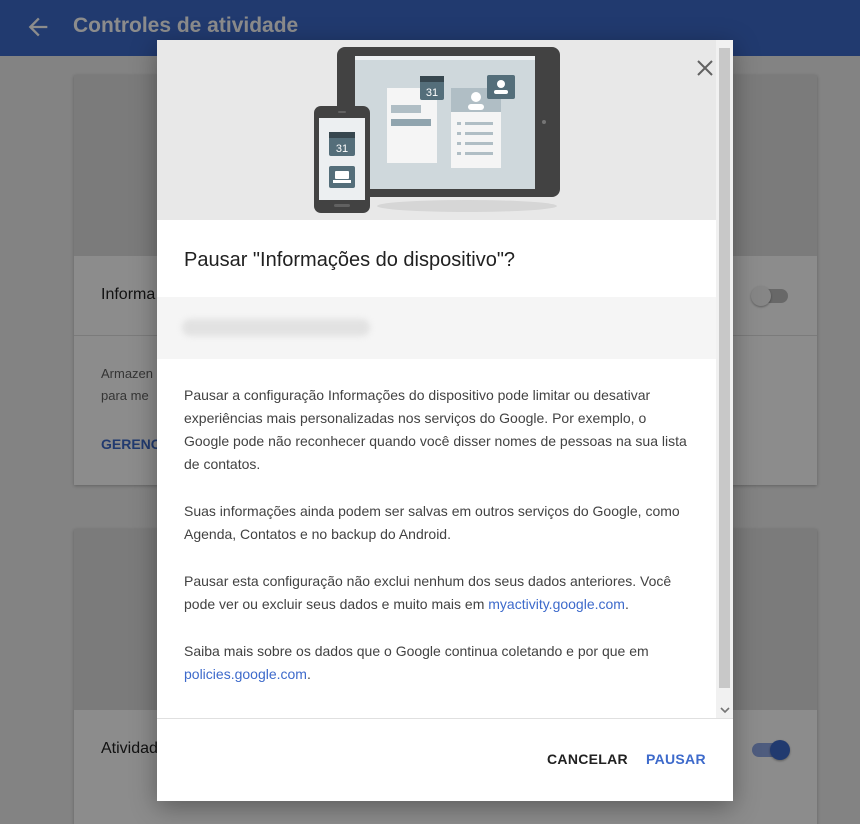 The width and height of the screenshot is (860, 824). Describe the element at coordinates (626, 604) in the screenshot. I see `paragraph-3-end: .` at that location.